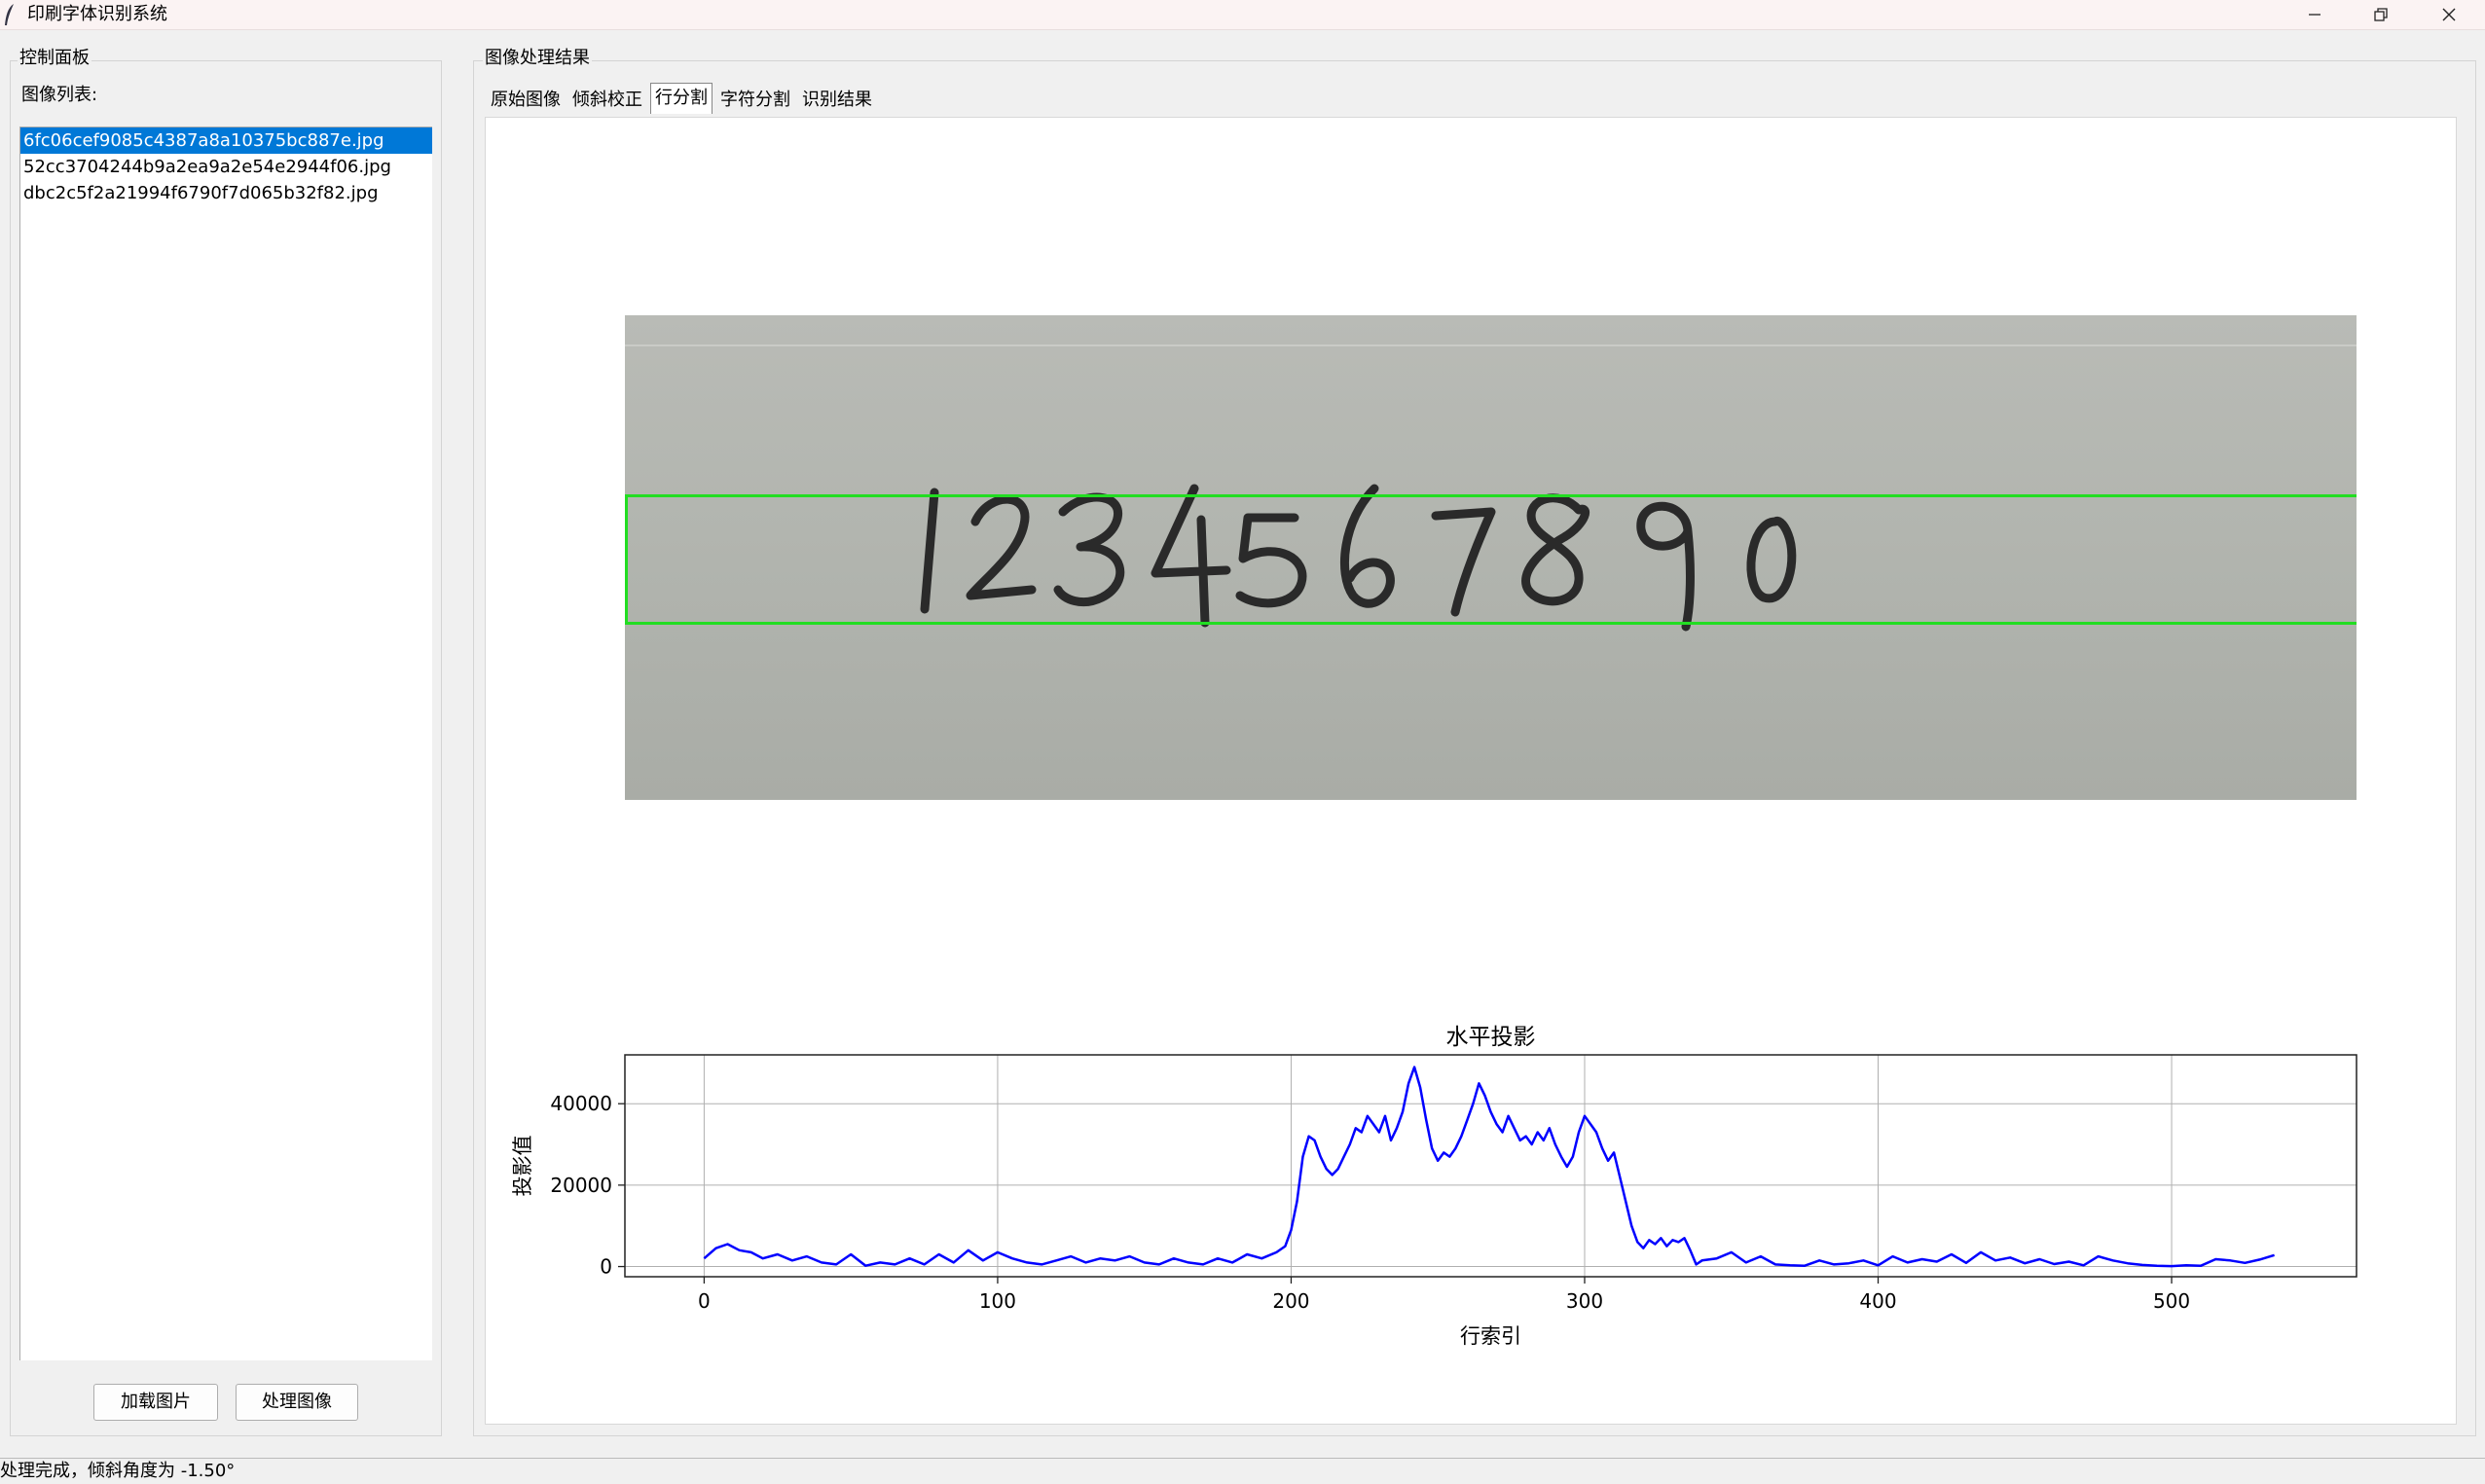 The image size is (2485, 1484). Describe the element at coordinates (226, 167) in the screenshot. I see `image-list-item: 52cc3704244b9a2ea9a2e54e2944f06.jpg` at that location.